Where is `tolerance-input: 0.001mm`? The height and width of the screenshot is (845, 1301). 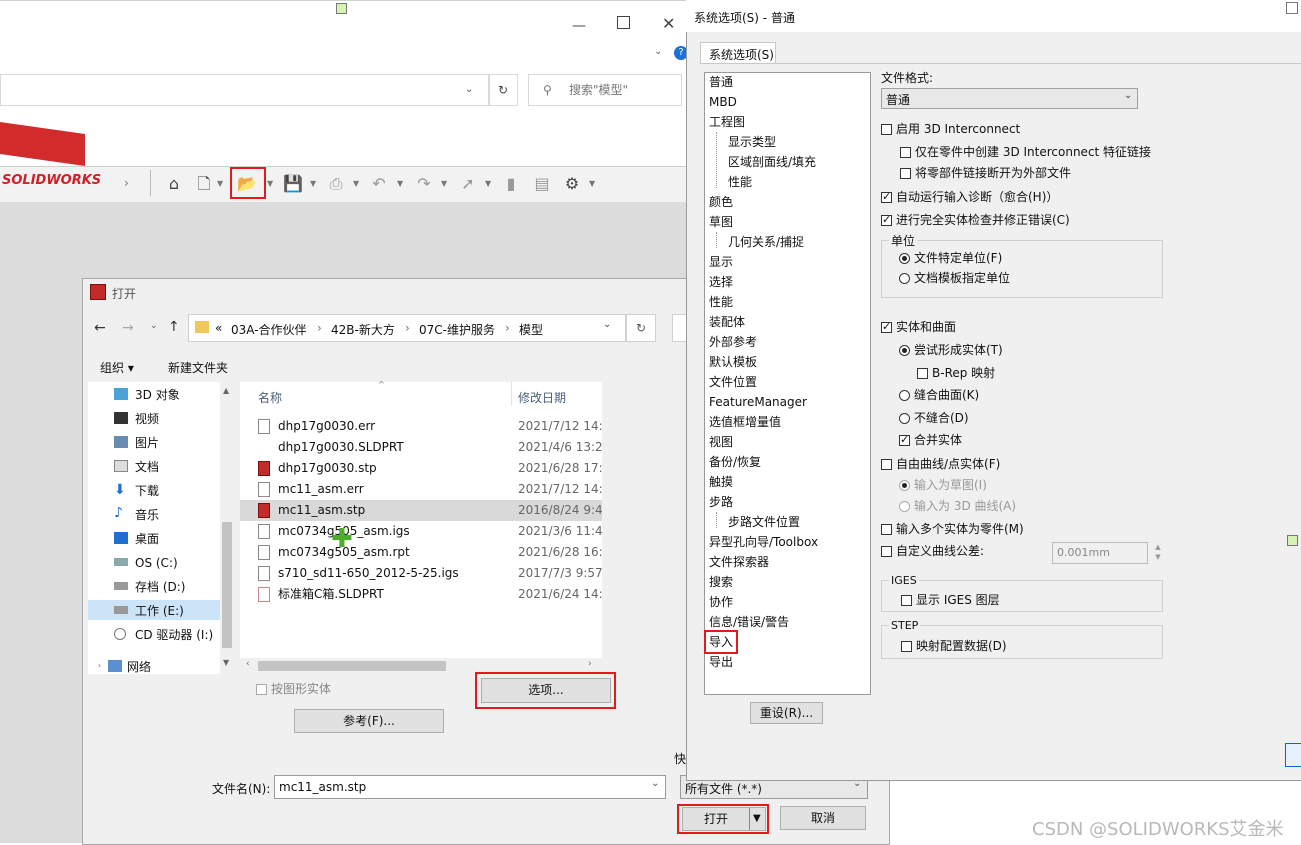 tolerance-input: 0.001mm is located at coordinates (1100, 553).